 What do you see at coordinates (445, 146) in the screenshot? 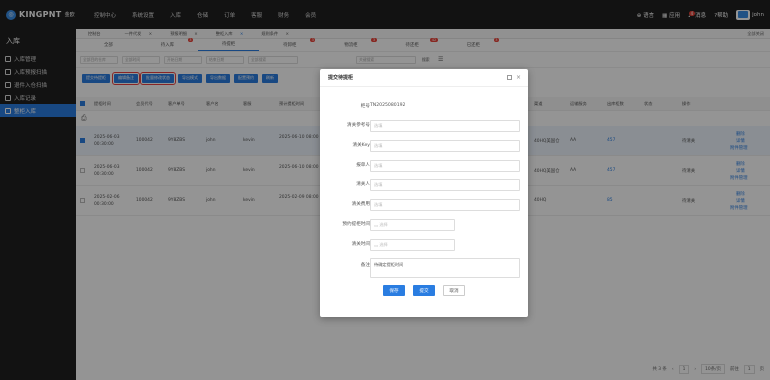
I see `customs-key-input: 选填` at bounding box center [445, 146].